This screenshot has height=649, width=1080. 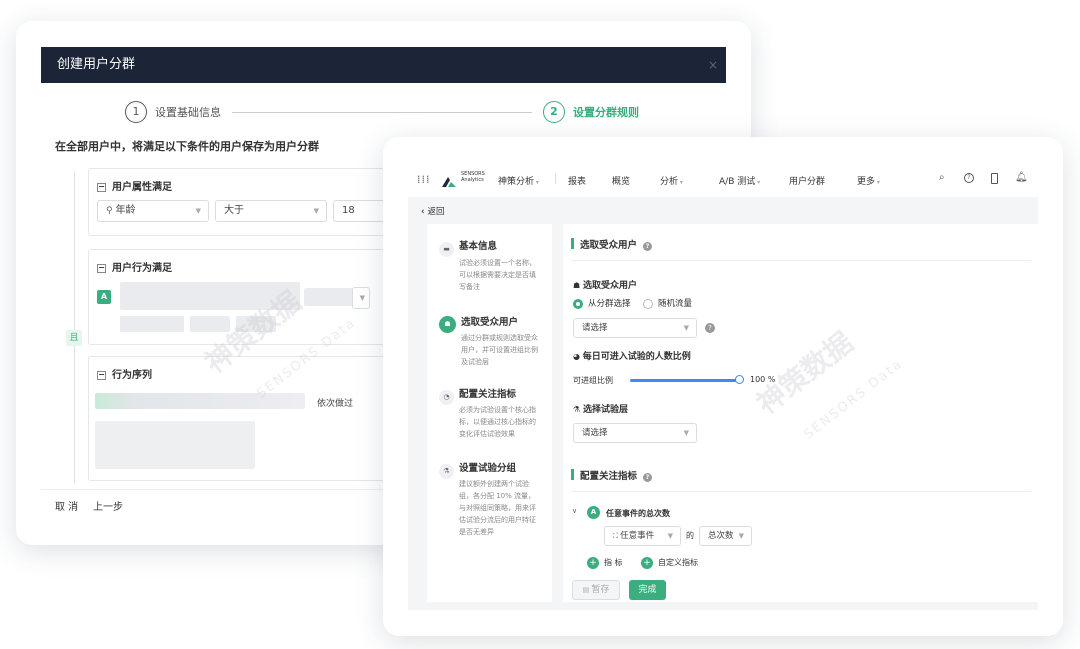 I want to click on sensors-logo-icon, so click(x=449, y=180).